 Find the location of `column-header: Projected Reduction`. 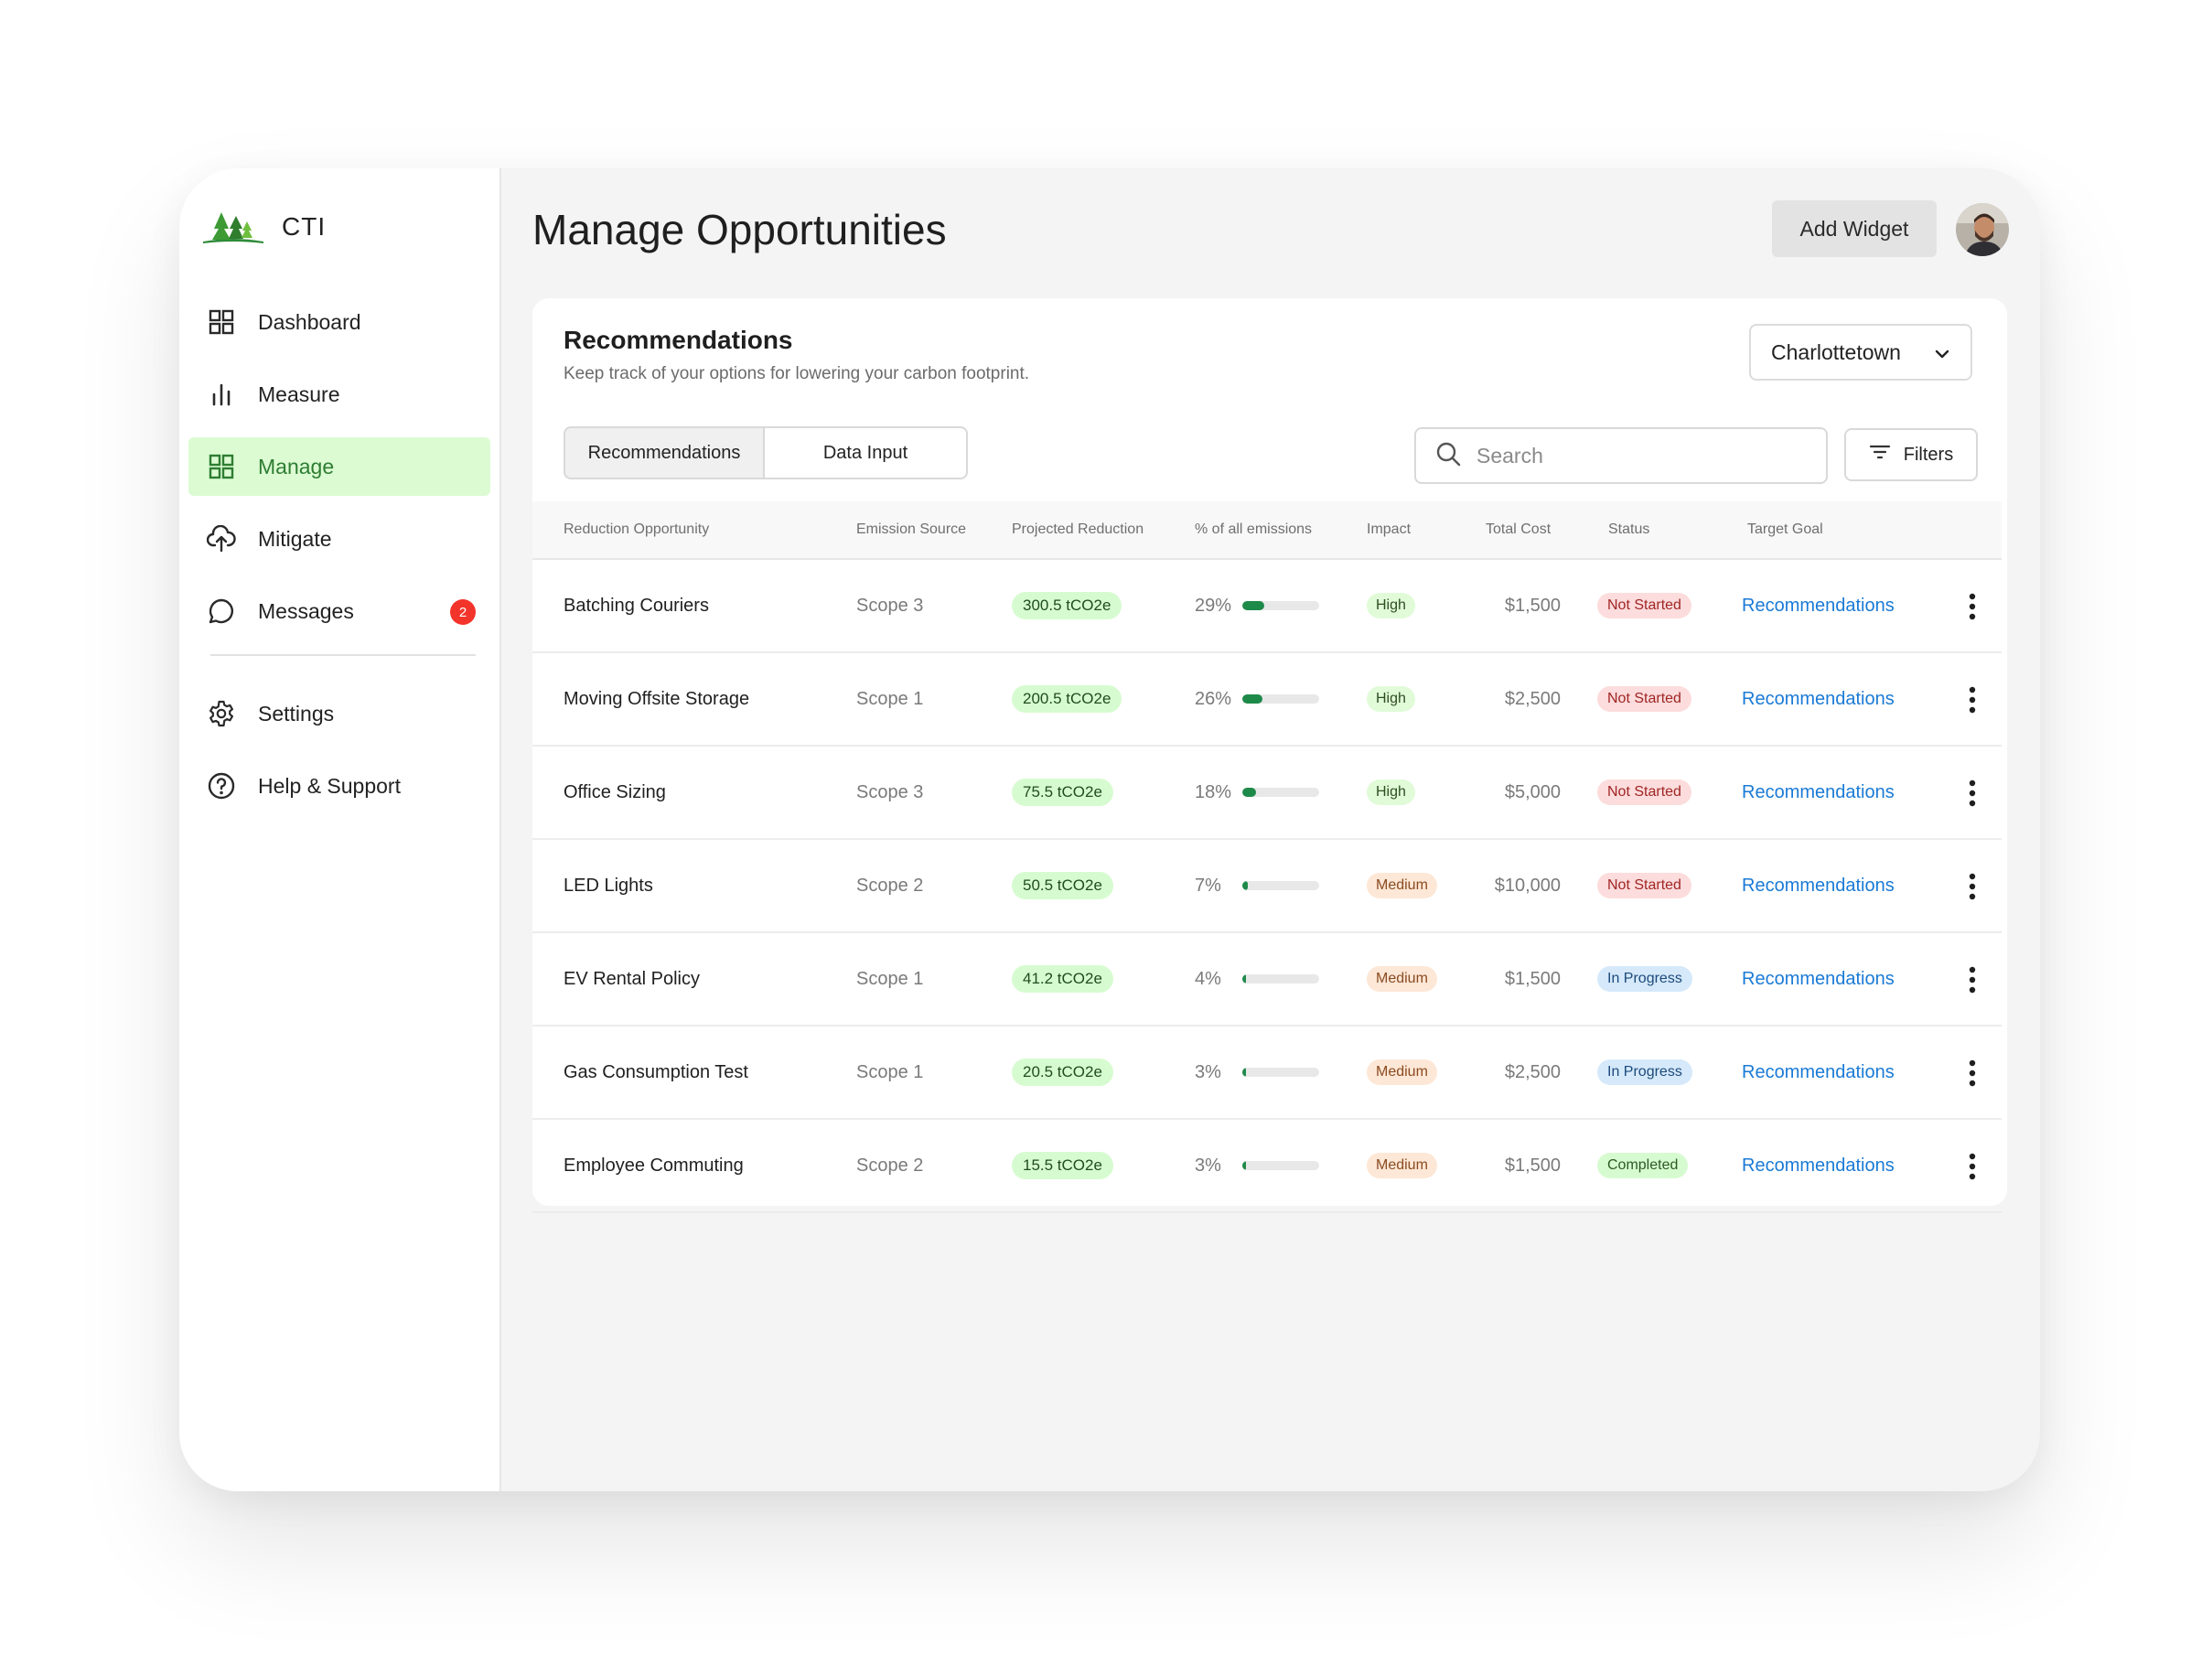

column-header: Projected Reduction is located at coordinates (1078, 529).